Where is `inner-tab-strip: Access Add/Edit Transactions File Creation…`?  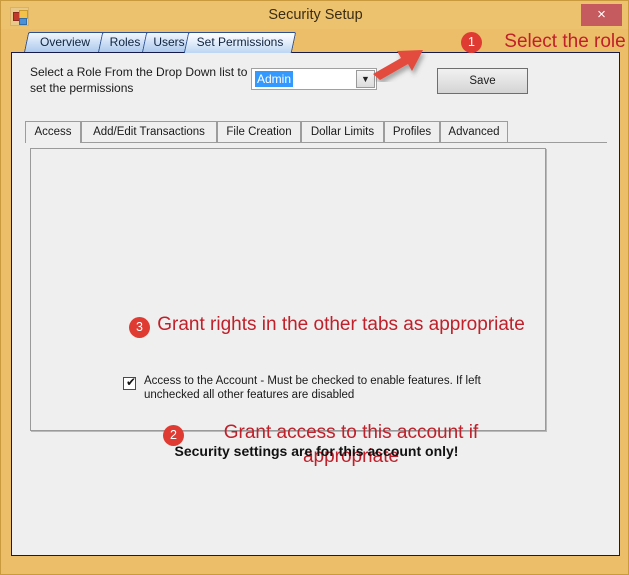 inner-tab-strip: Access Add/Edit Transactions File Creation… is located at coordinates (316, 132).